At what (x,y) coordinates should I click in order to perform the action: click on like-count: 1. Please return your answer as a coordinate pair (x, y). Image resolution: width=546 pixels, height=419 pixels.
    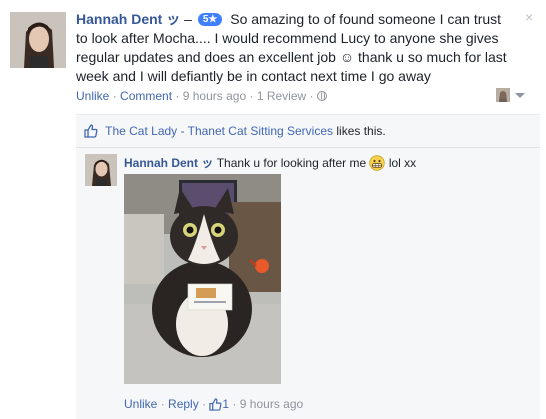
    Looking at the image, I should click on (226, 404).